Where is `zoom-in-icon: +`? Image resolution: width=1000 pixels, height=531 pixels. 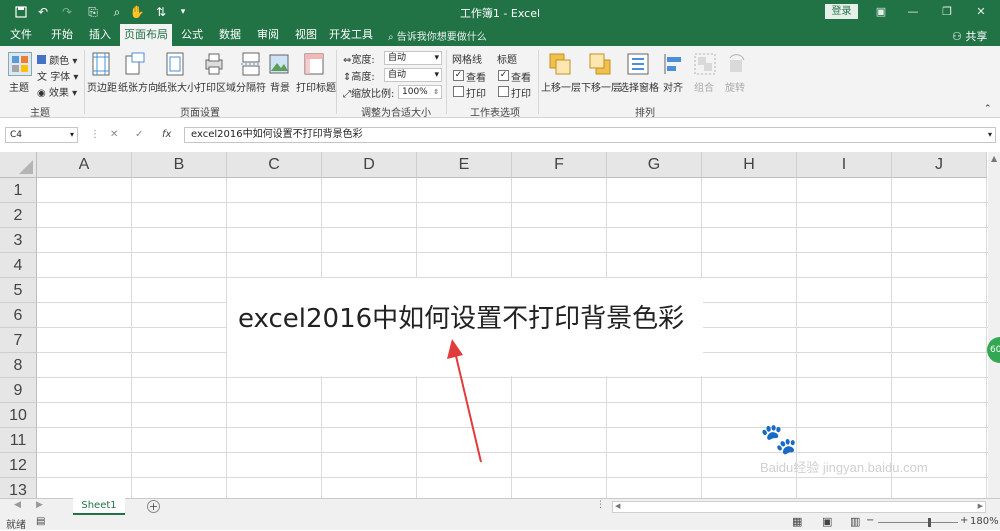 zoom-in-icon: + is located at coordinates (964, 520).